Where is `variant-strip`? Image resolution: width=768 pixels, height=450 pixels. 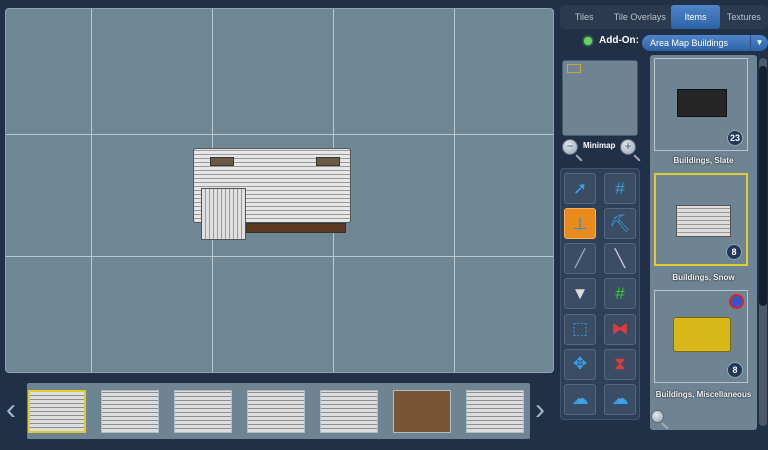 variant-strip is located at coordinates (278, 411).